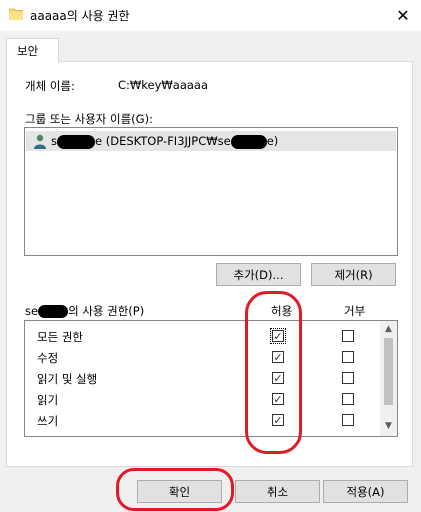 The height and width of the screenshot is (512, 421). I want to click on scroll-up-icon: ▲, so click(388, 329).